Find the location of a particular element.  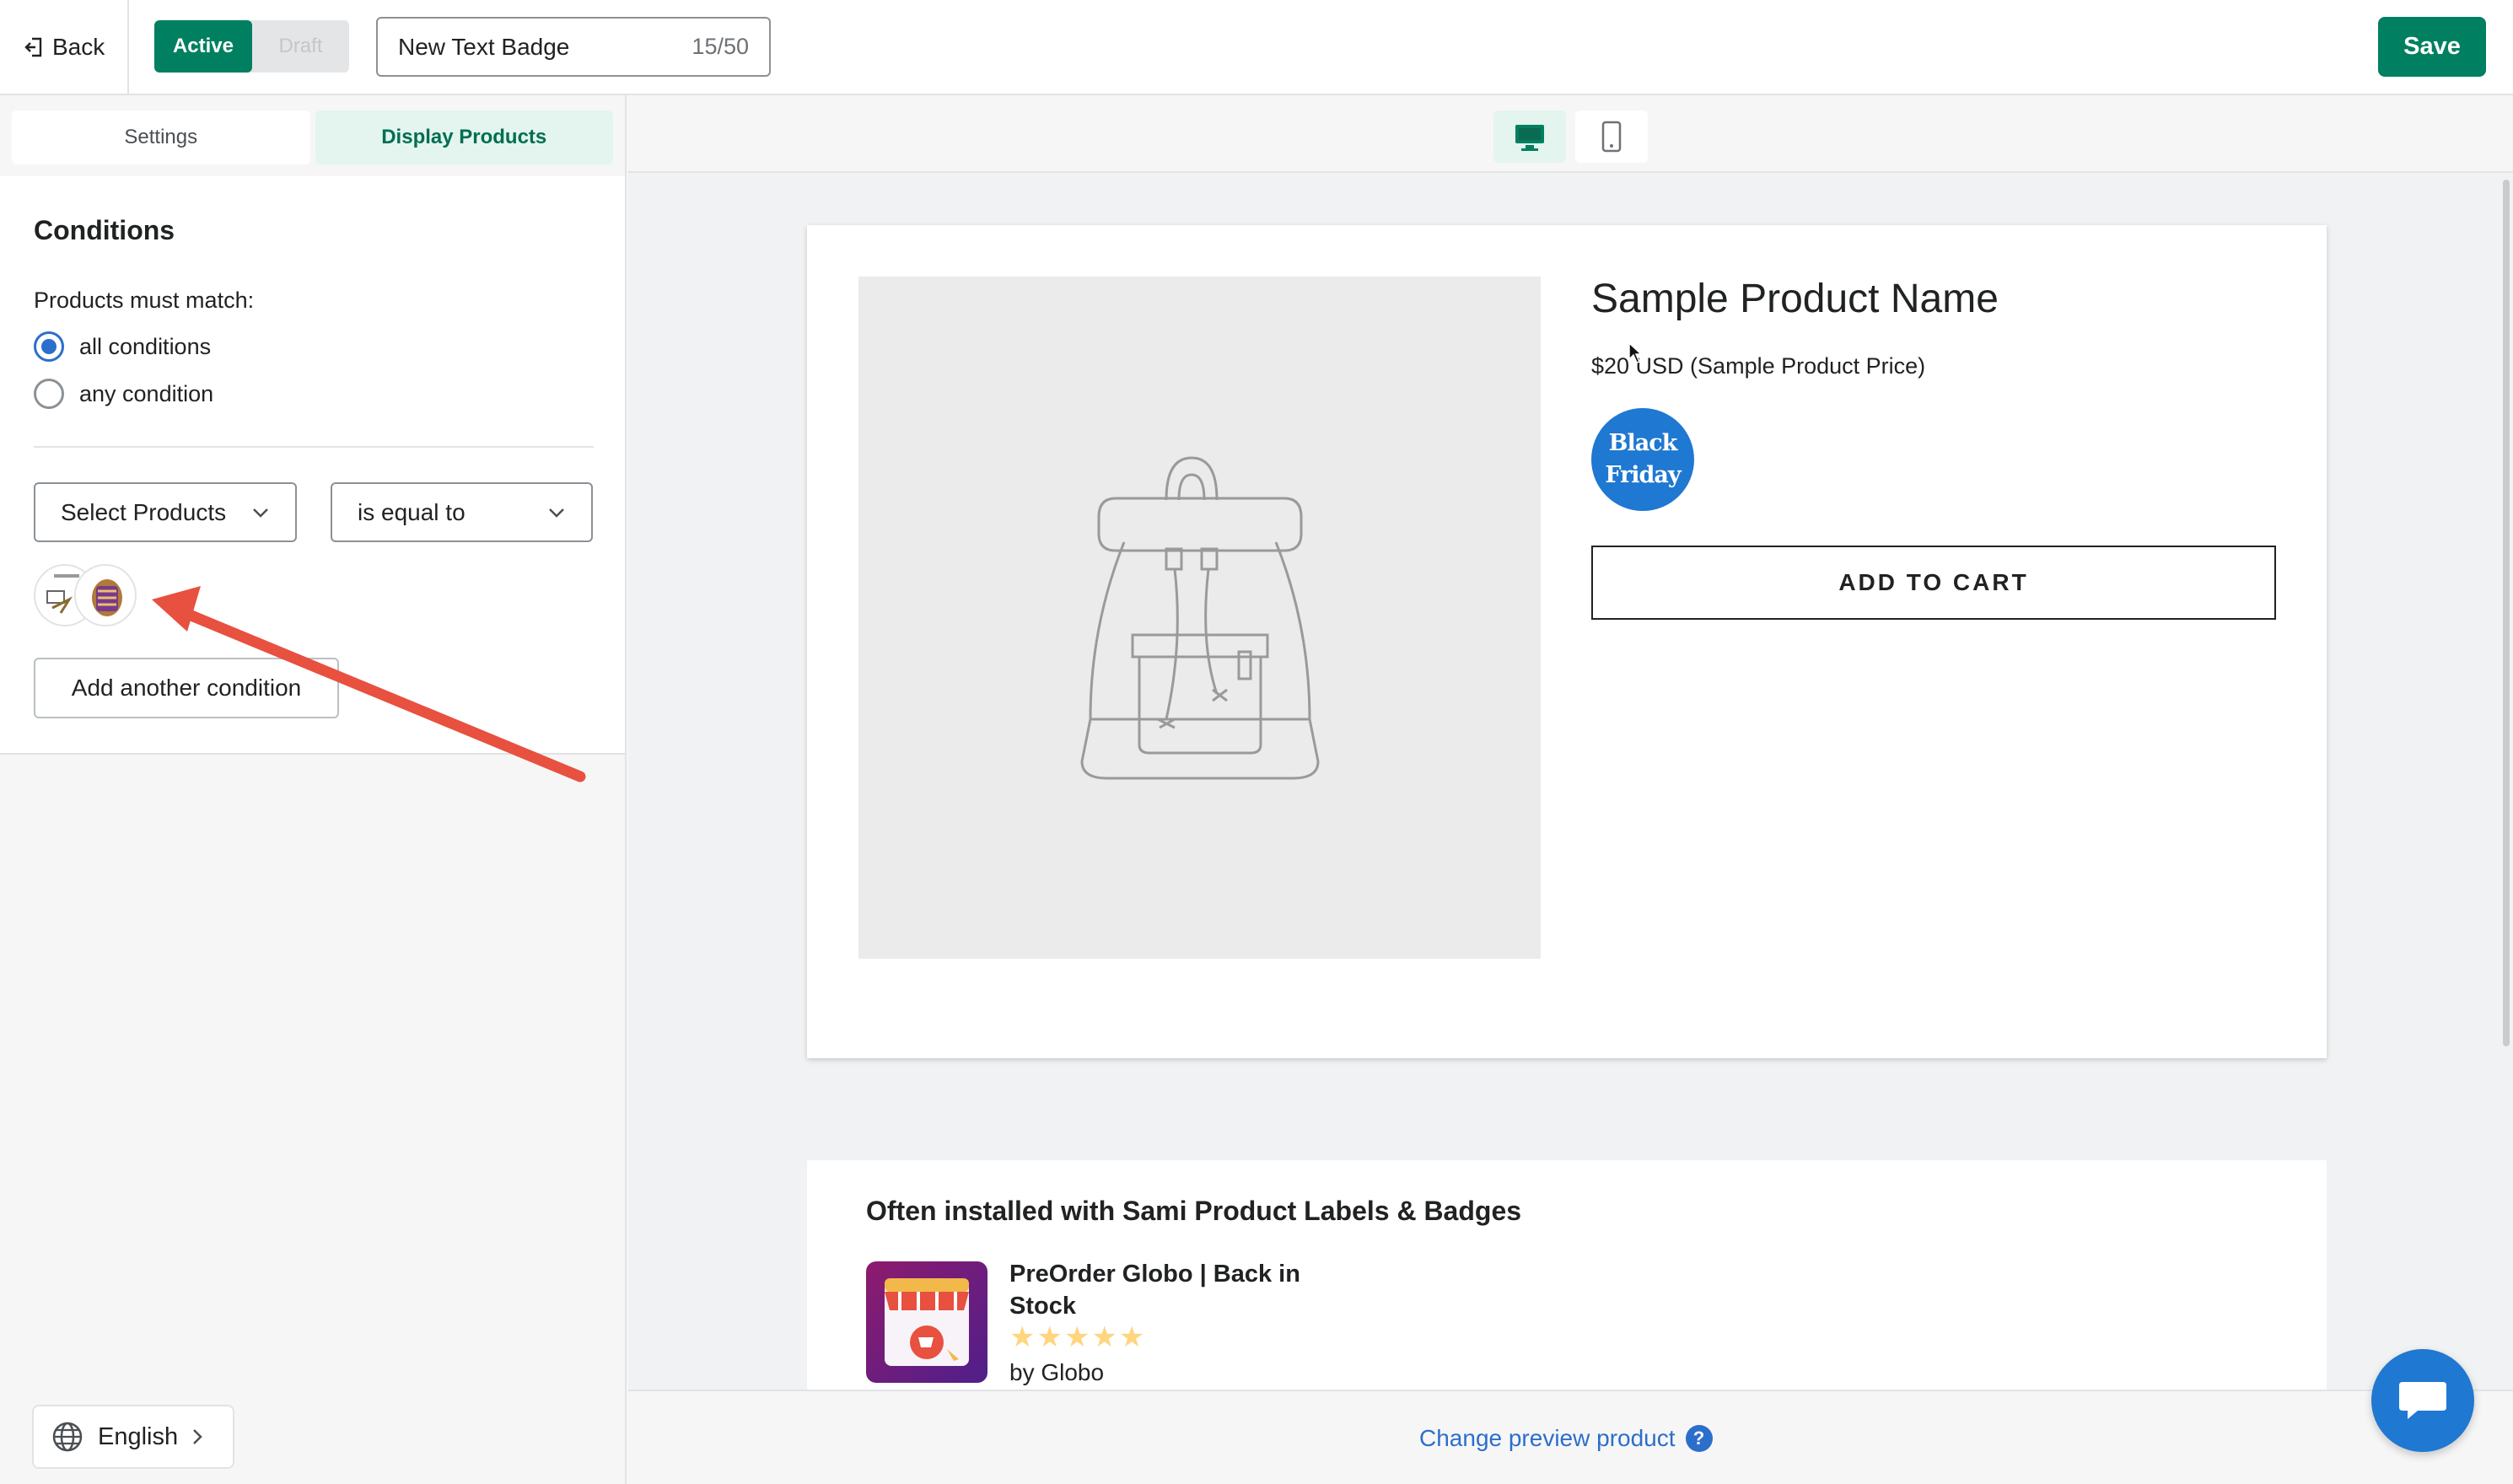

operator-select: is equal to is located at coordinates (462, 512).